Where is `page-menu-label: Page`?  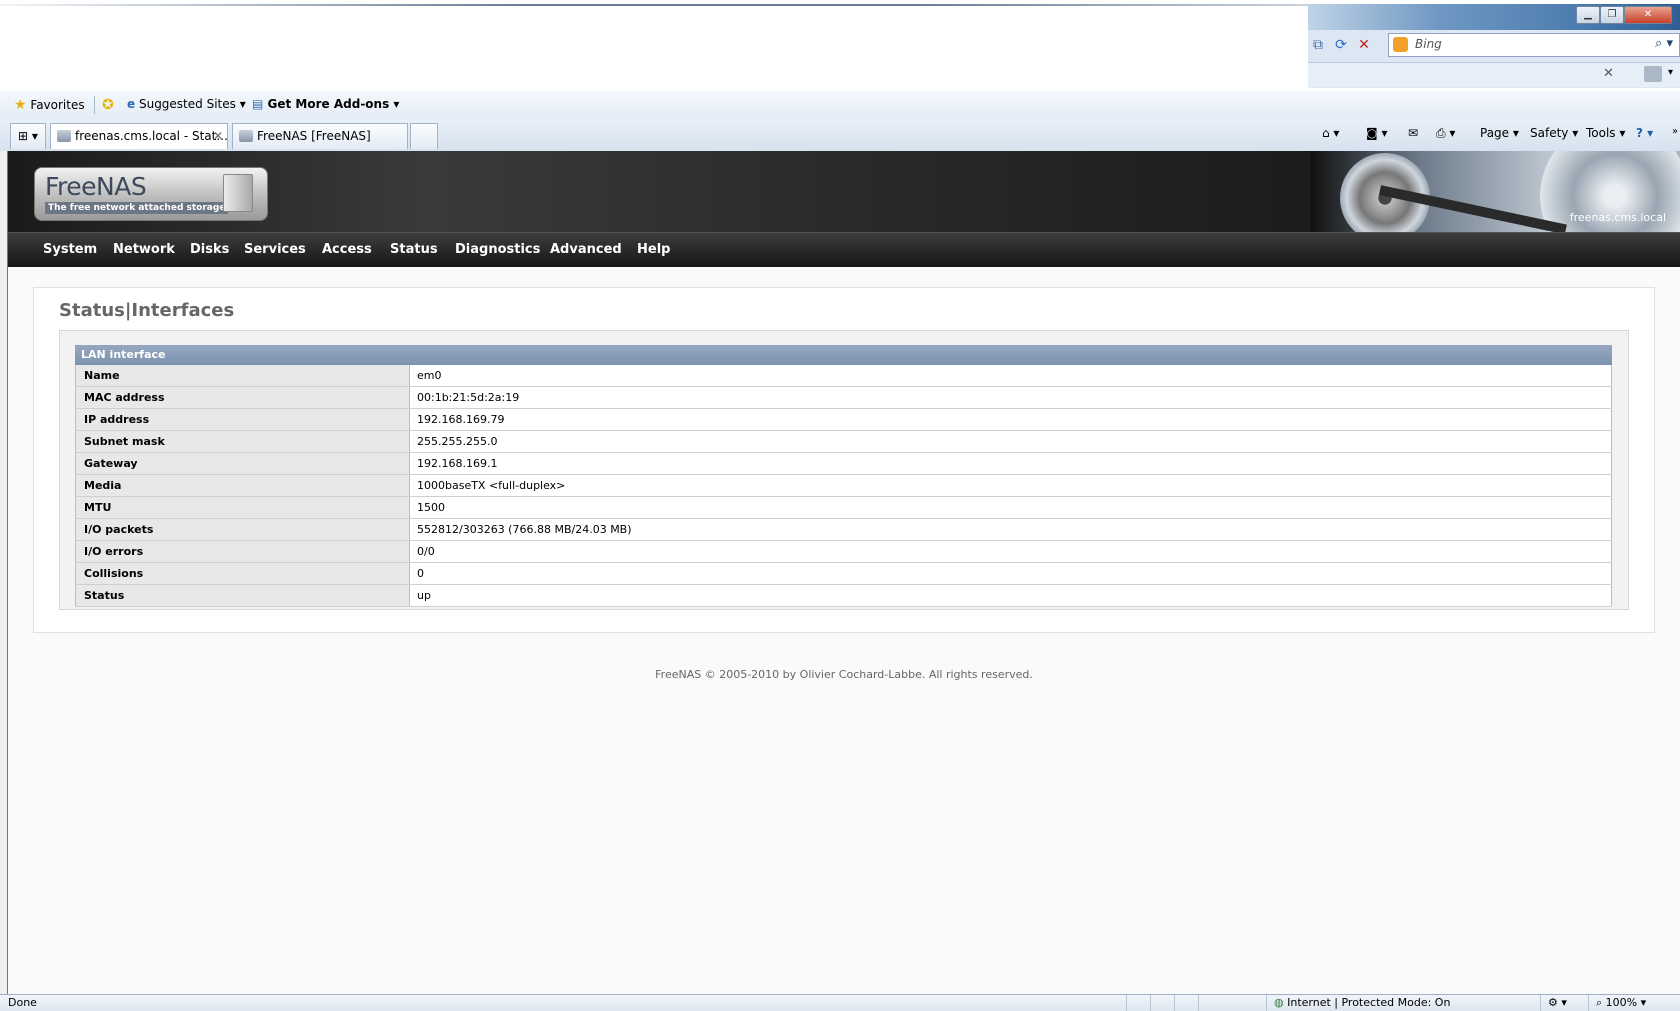 page-menu-label: Page is located at coordinates (1495, 133).